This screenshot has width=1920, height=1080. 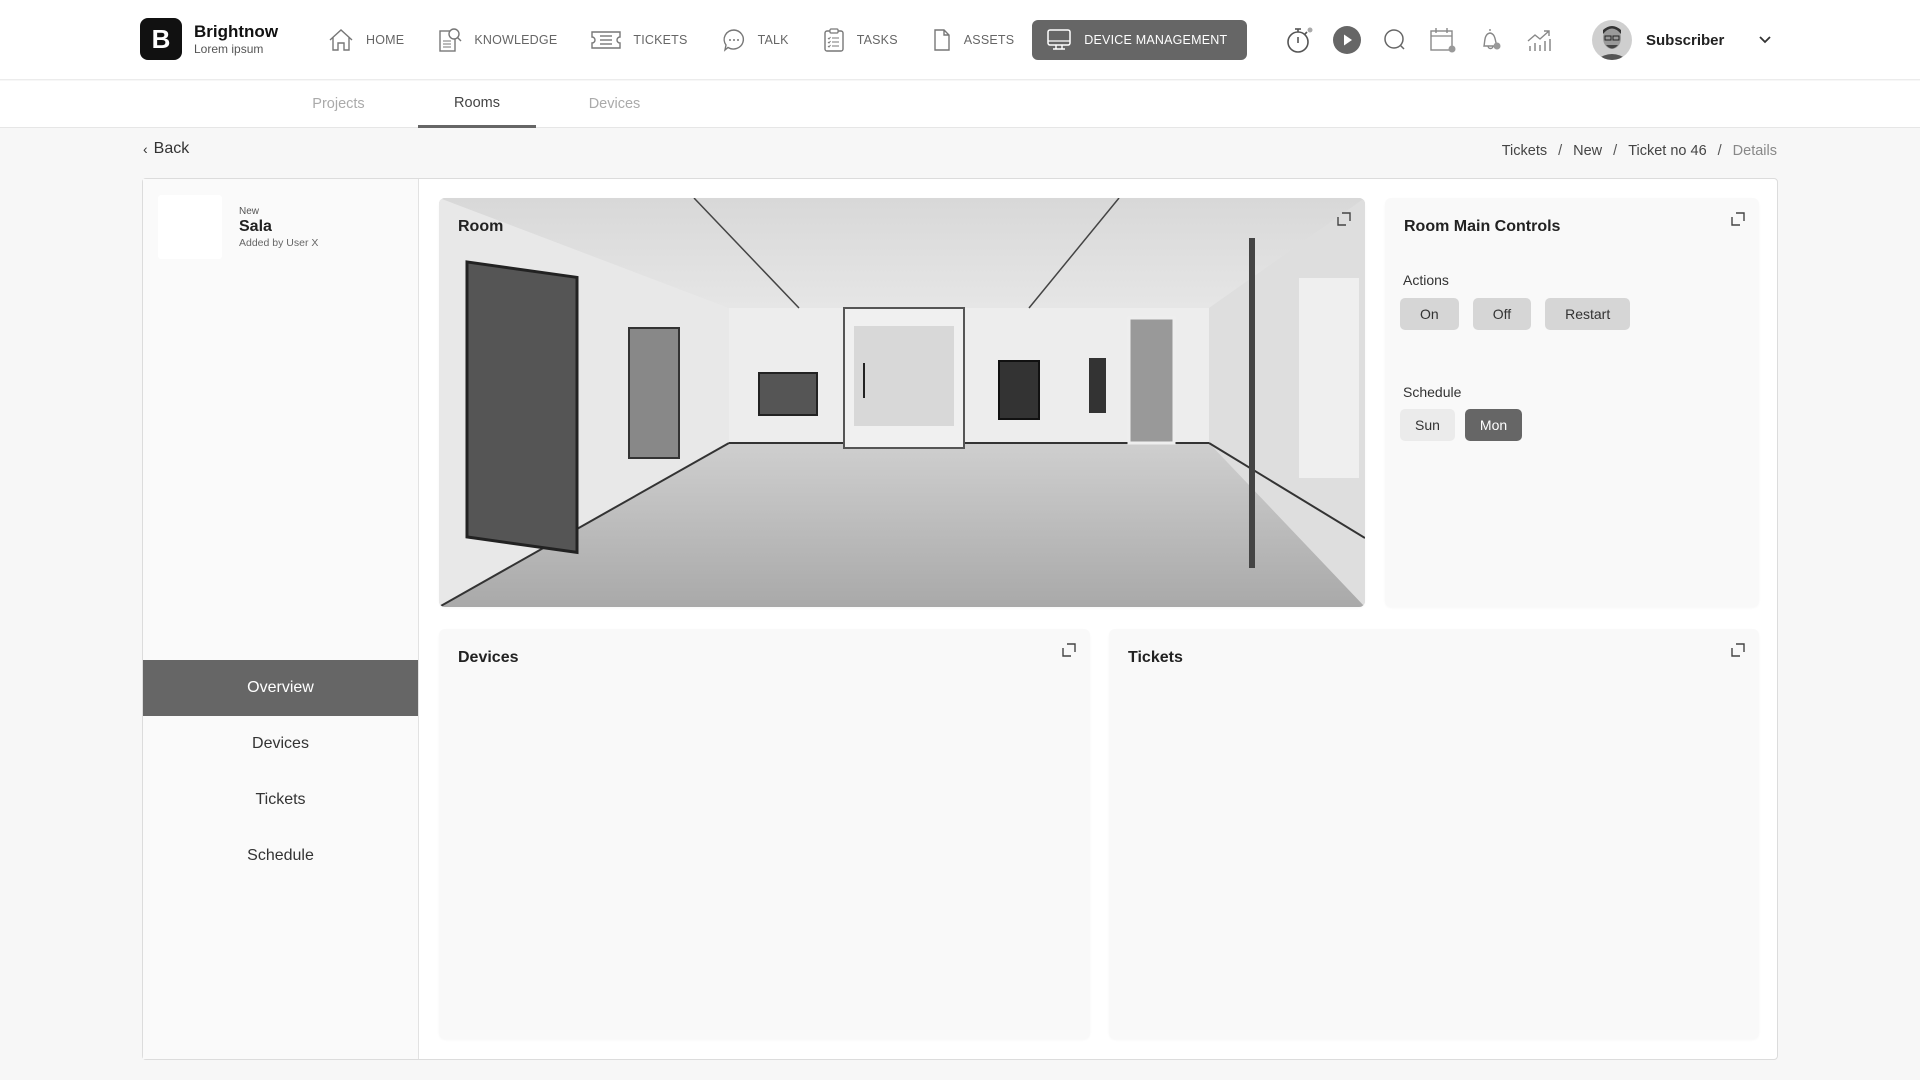 I want to click on devices-panel-title: Devices, so click(x=488, y=657).